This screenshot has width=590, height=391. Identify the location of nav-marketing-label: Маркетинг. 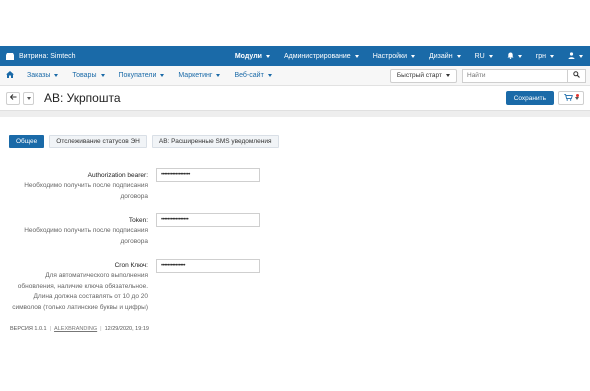
(195, 75).